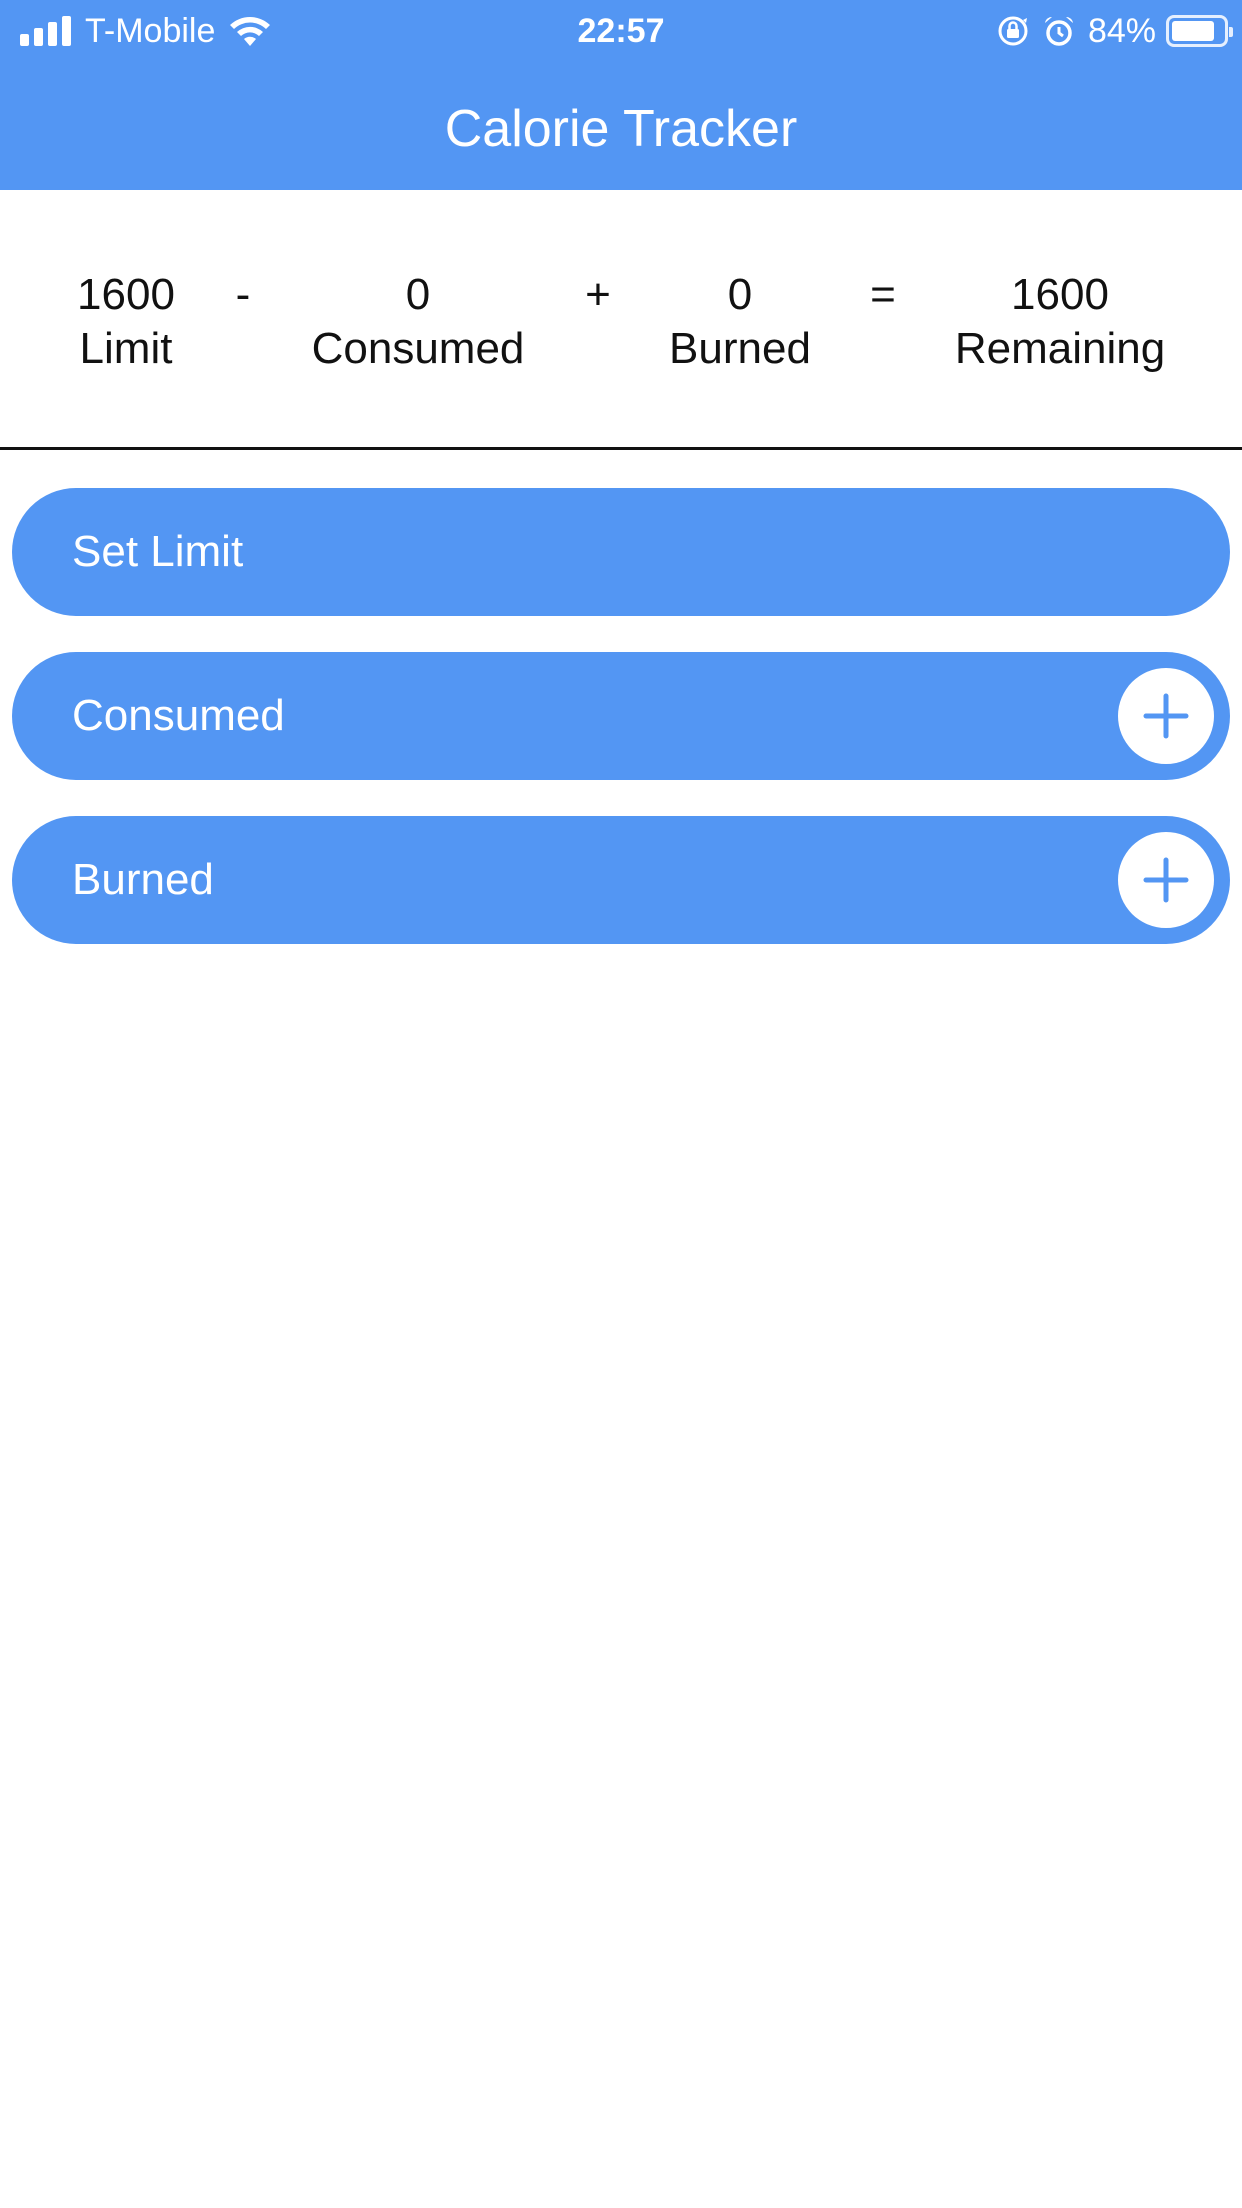 The height and width of the screenshot is (2208, 1242). I want to click on battery-percent: 84%, so click(1121, 30).